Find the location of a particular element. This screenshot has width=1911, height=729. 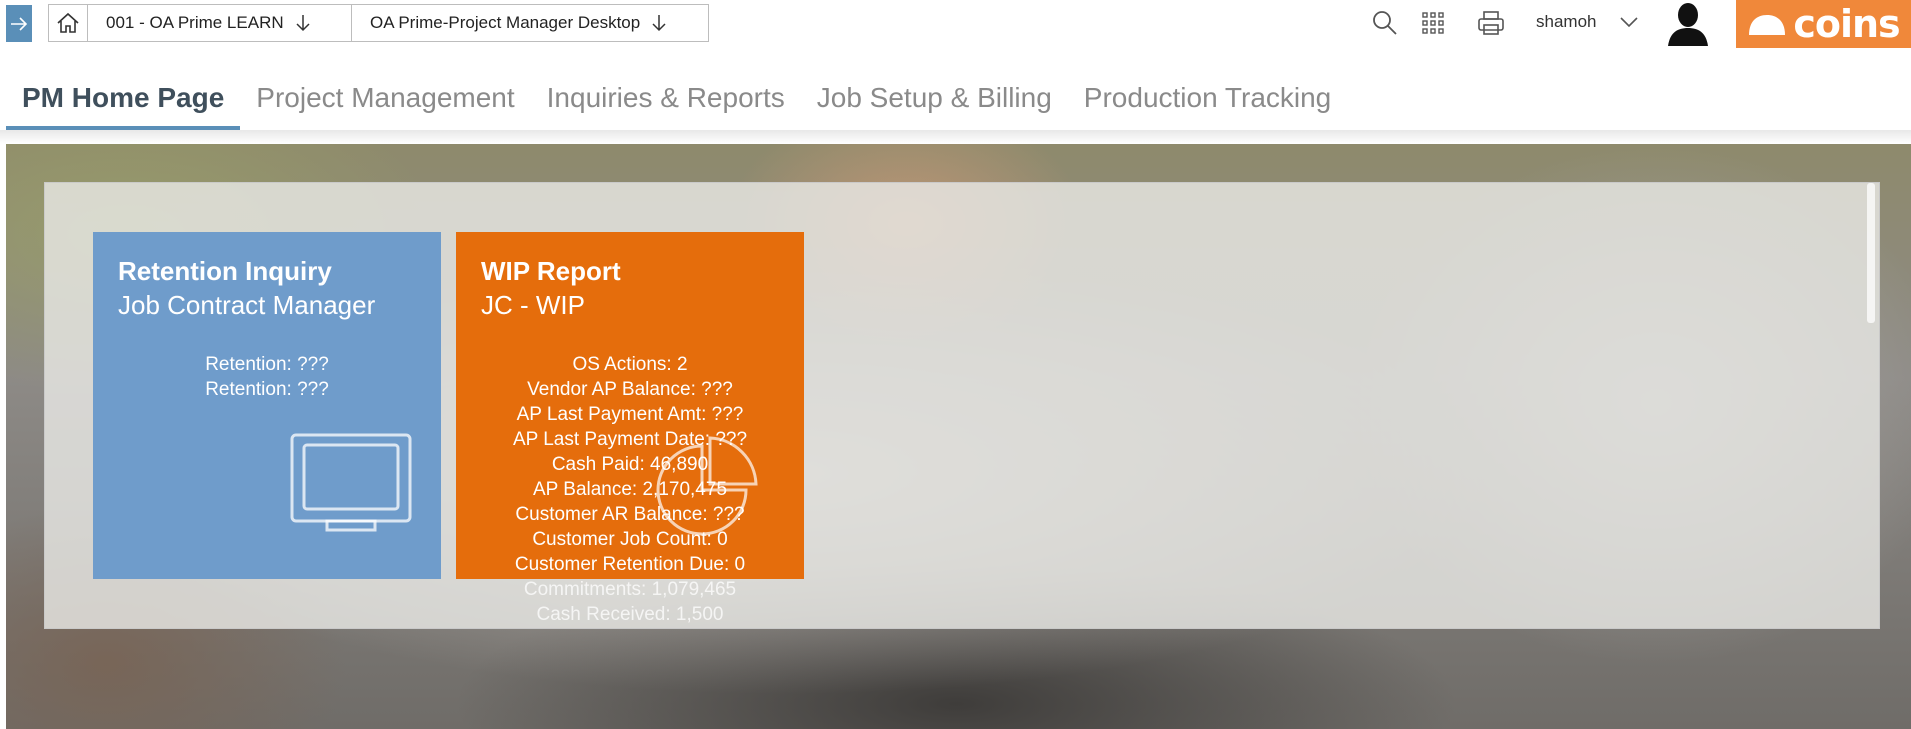

home-button is located at coordinates (68, 23).